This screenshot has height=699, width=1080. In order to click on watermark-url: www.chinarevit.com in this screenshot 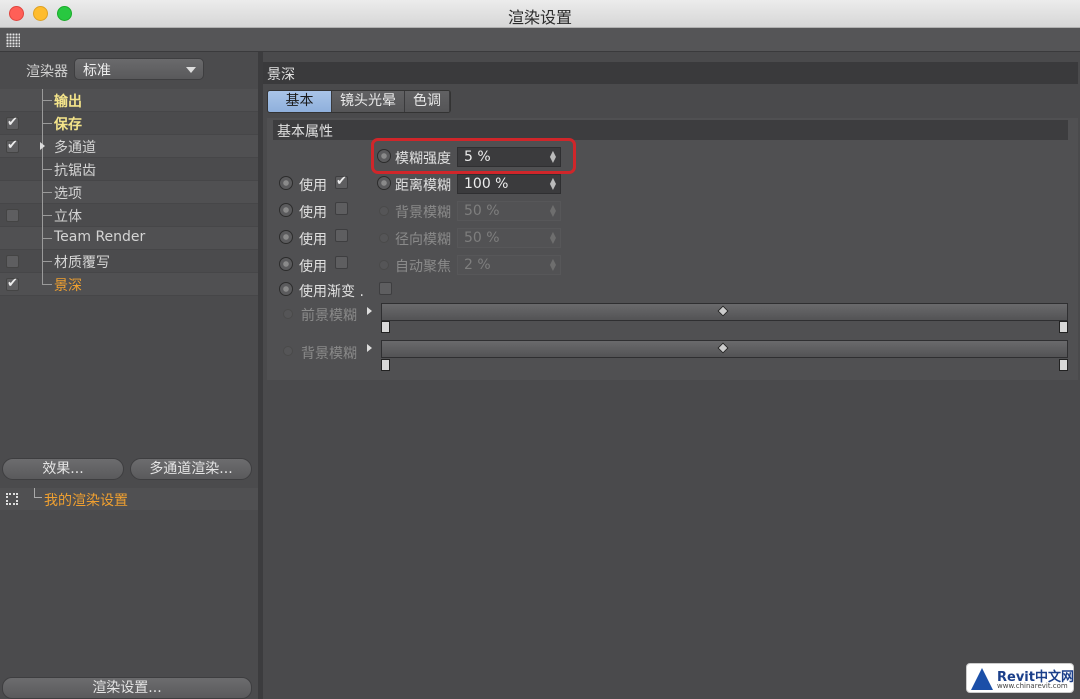, I will do `click(1032, 686)`.